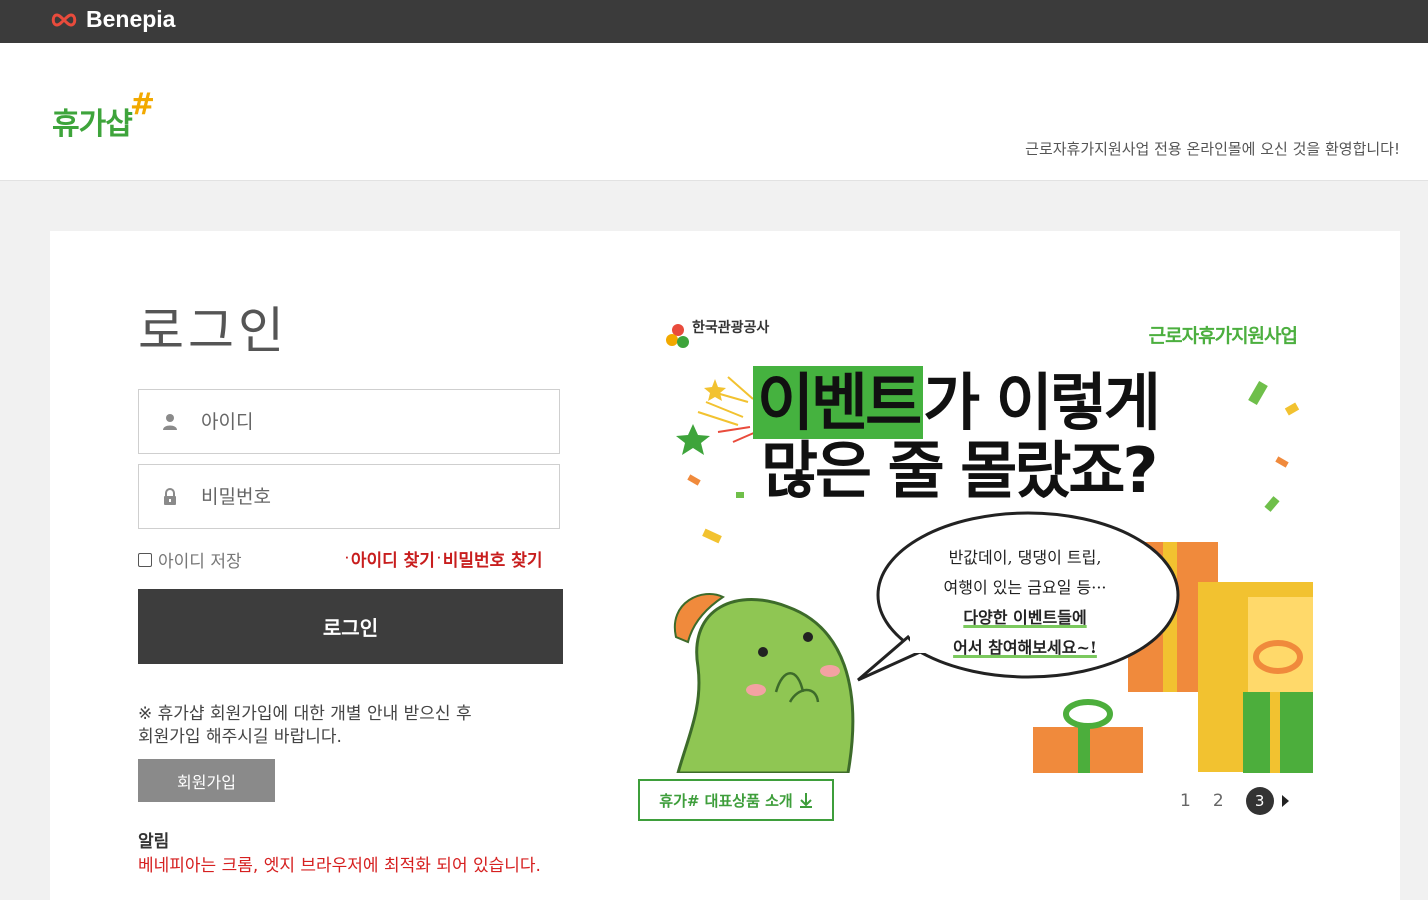 This screenshot has height=900, width=1428. Describe the element at coordinates (1223, 336) in the screenshot. I see `program-logo: 근로자휴가지원사업` at that location.